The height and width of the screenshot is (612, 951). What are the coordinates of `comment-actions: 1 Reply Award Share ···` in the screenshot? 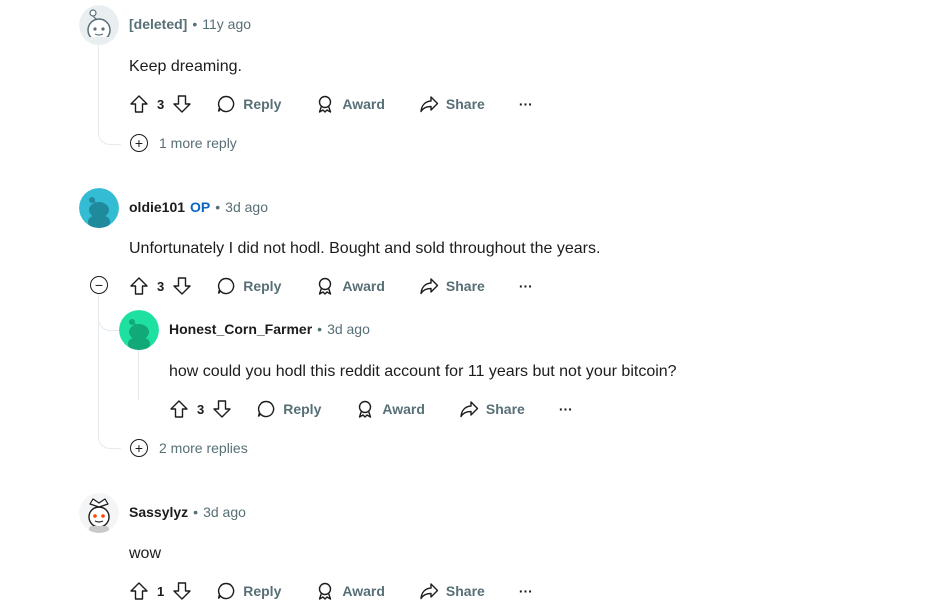 It's located at (331, 591).